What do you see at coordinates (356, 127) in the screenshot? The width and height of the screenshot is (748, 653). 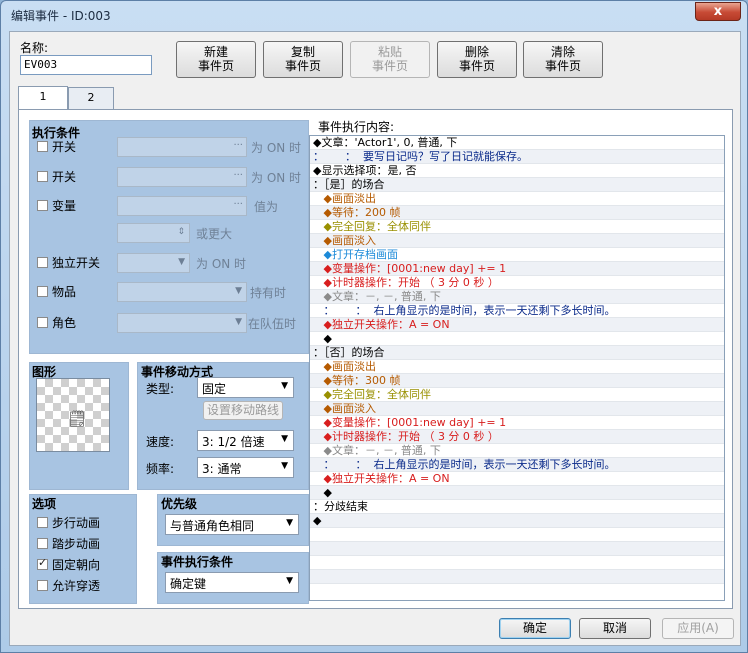 I see `contents-label: 事件执行内容:` at bounding box center [356, 127].